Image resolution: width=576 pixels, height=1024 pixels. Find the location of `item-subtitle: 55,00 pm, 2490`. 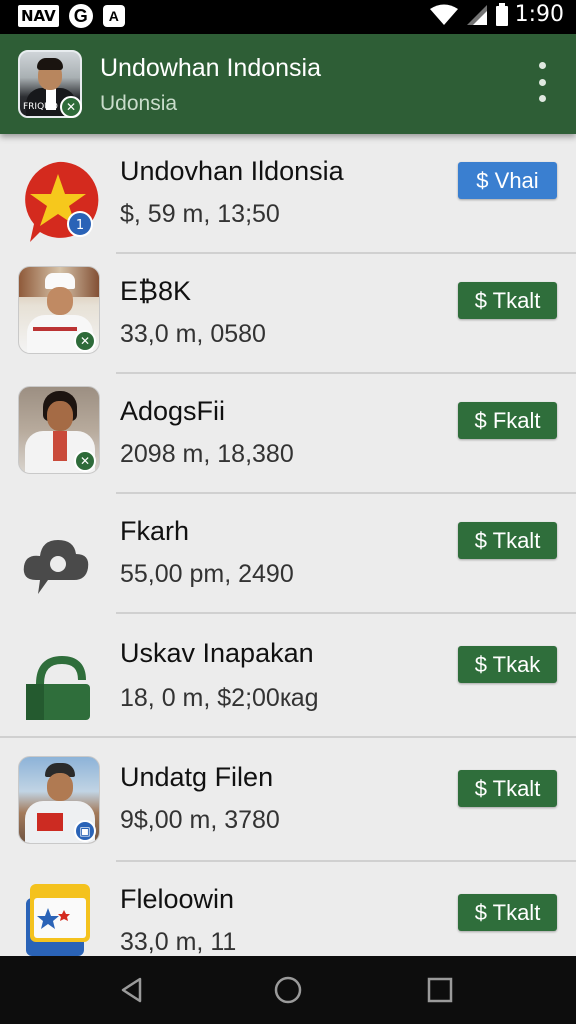

item-subtitle: 55,00 pm, 2490 is located at coordinates (207, 574).